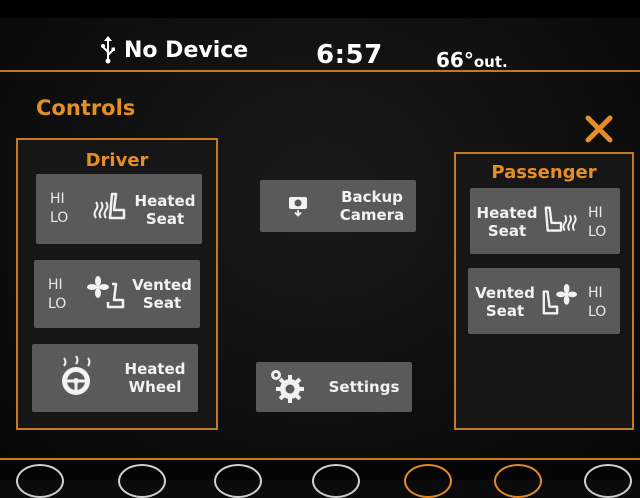  What do you see at coordinates (142, 481) in the screenshot?
I see `nav-media-icon` at bounding box center [142, 481].